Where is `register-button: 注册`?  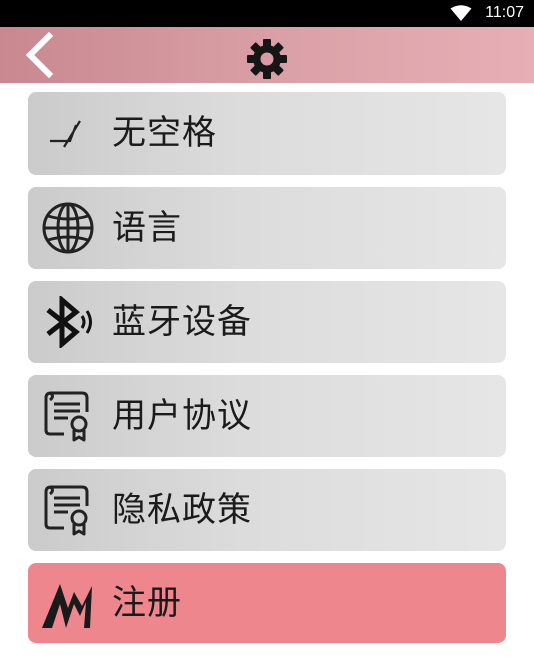
register-button: 注册 is located at coordinates (267, 603).